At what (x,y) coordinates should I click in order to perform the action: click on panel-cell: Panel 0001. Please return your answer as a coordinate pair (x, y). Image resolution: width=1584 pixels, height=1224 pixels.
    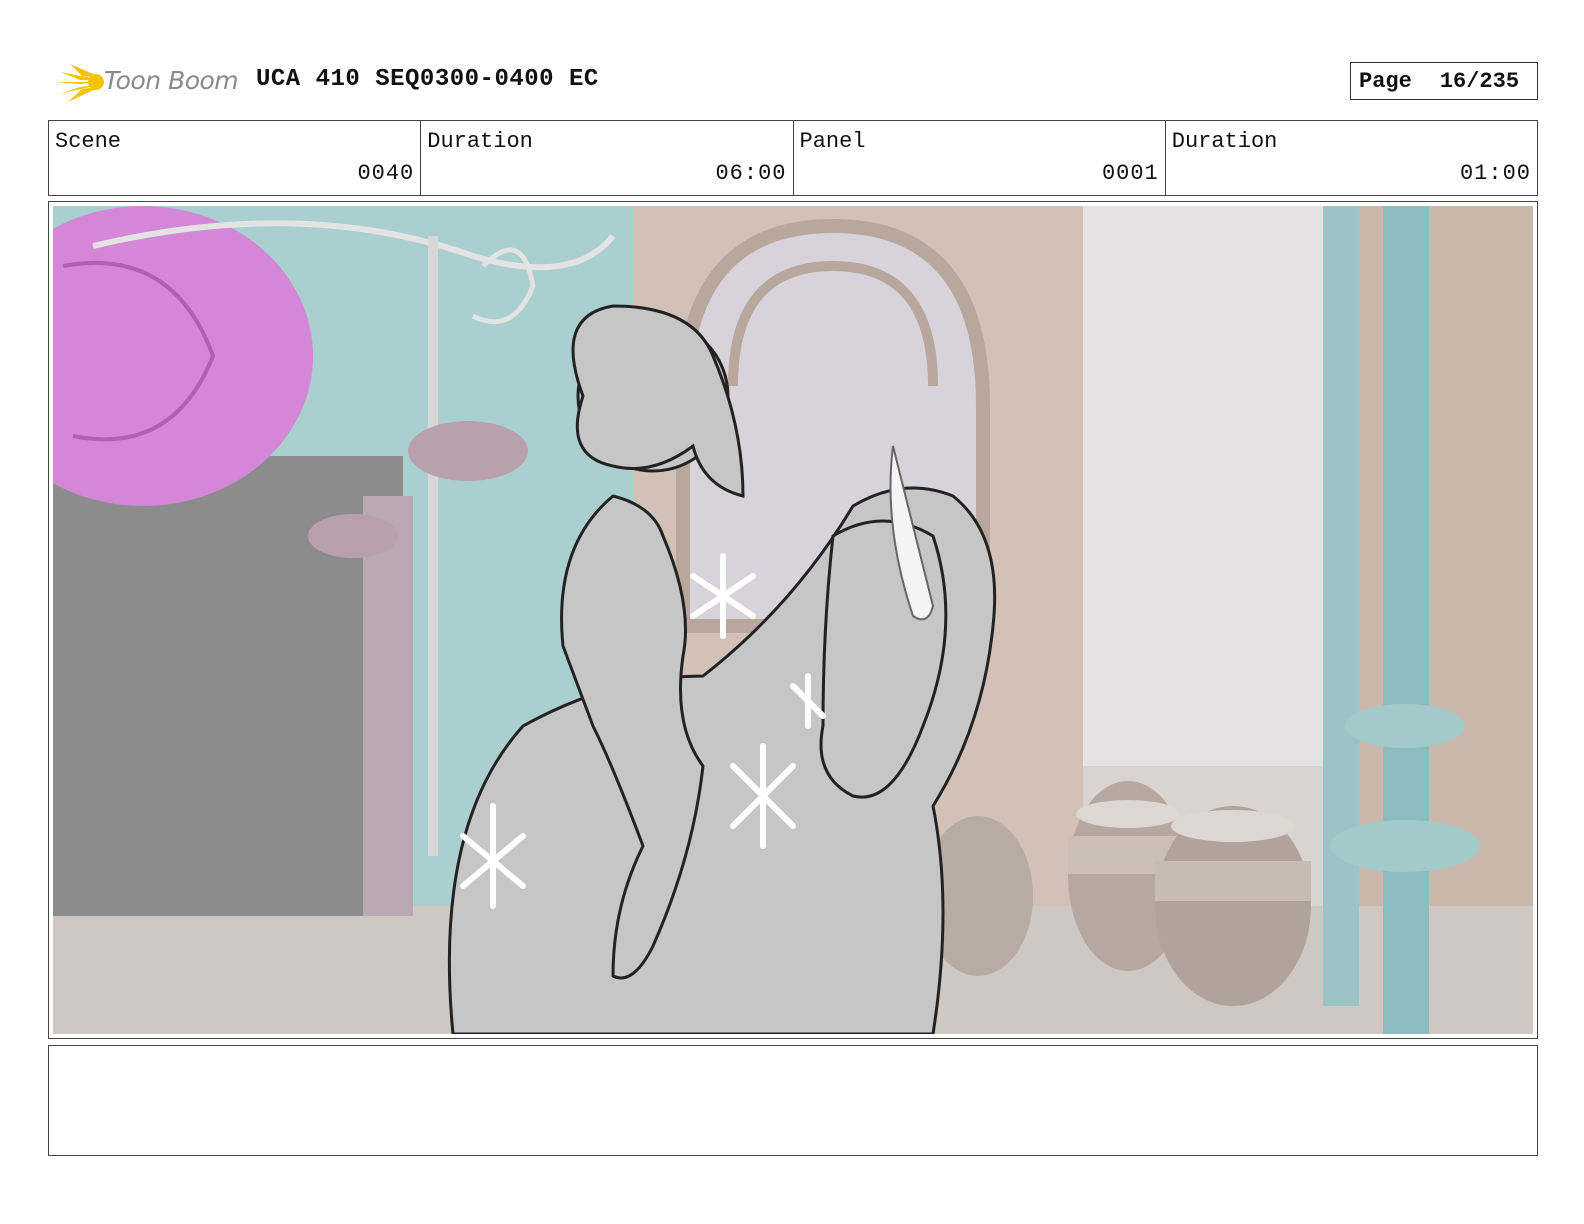
    Looking at the image, I should click on (980, 158).